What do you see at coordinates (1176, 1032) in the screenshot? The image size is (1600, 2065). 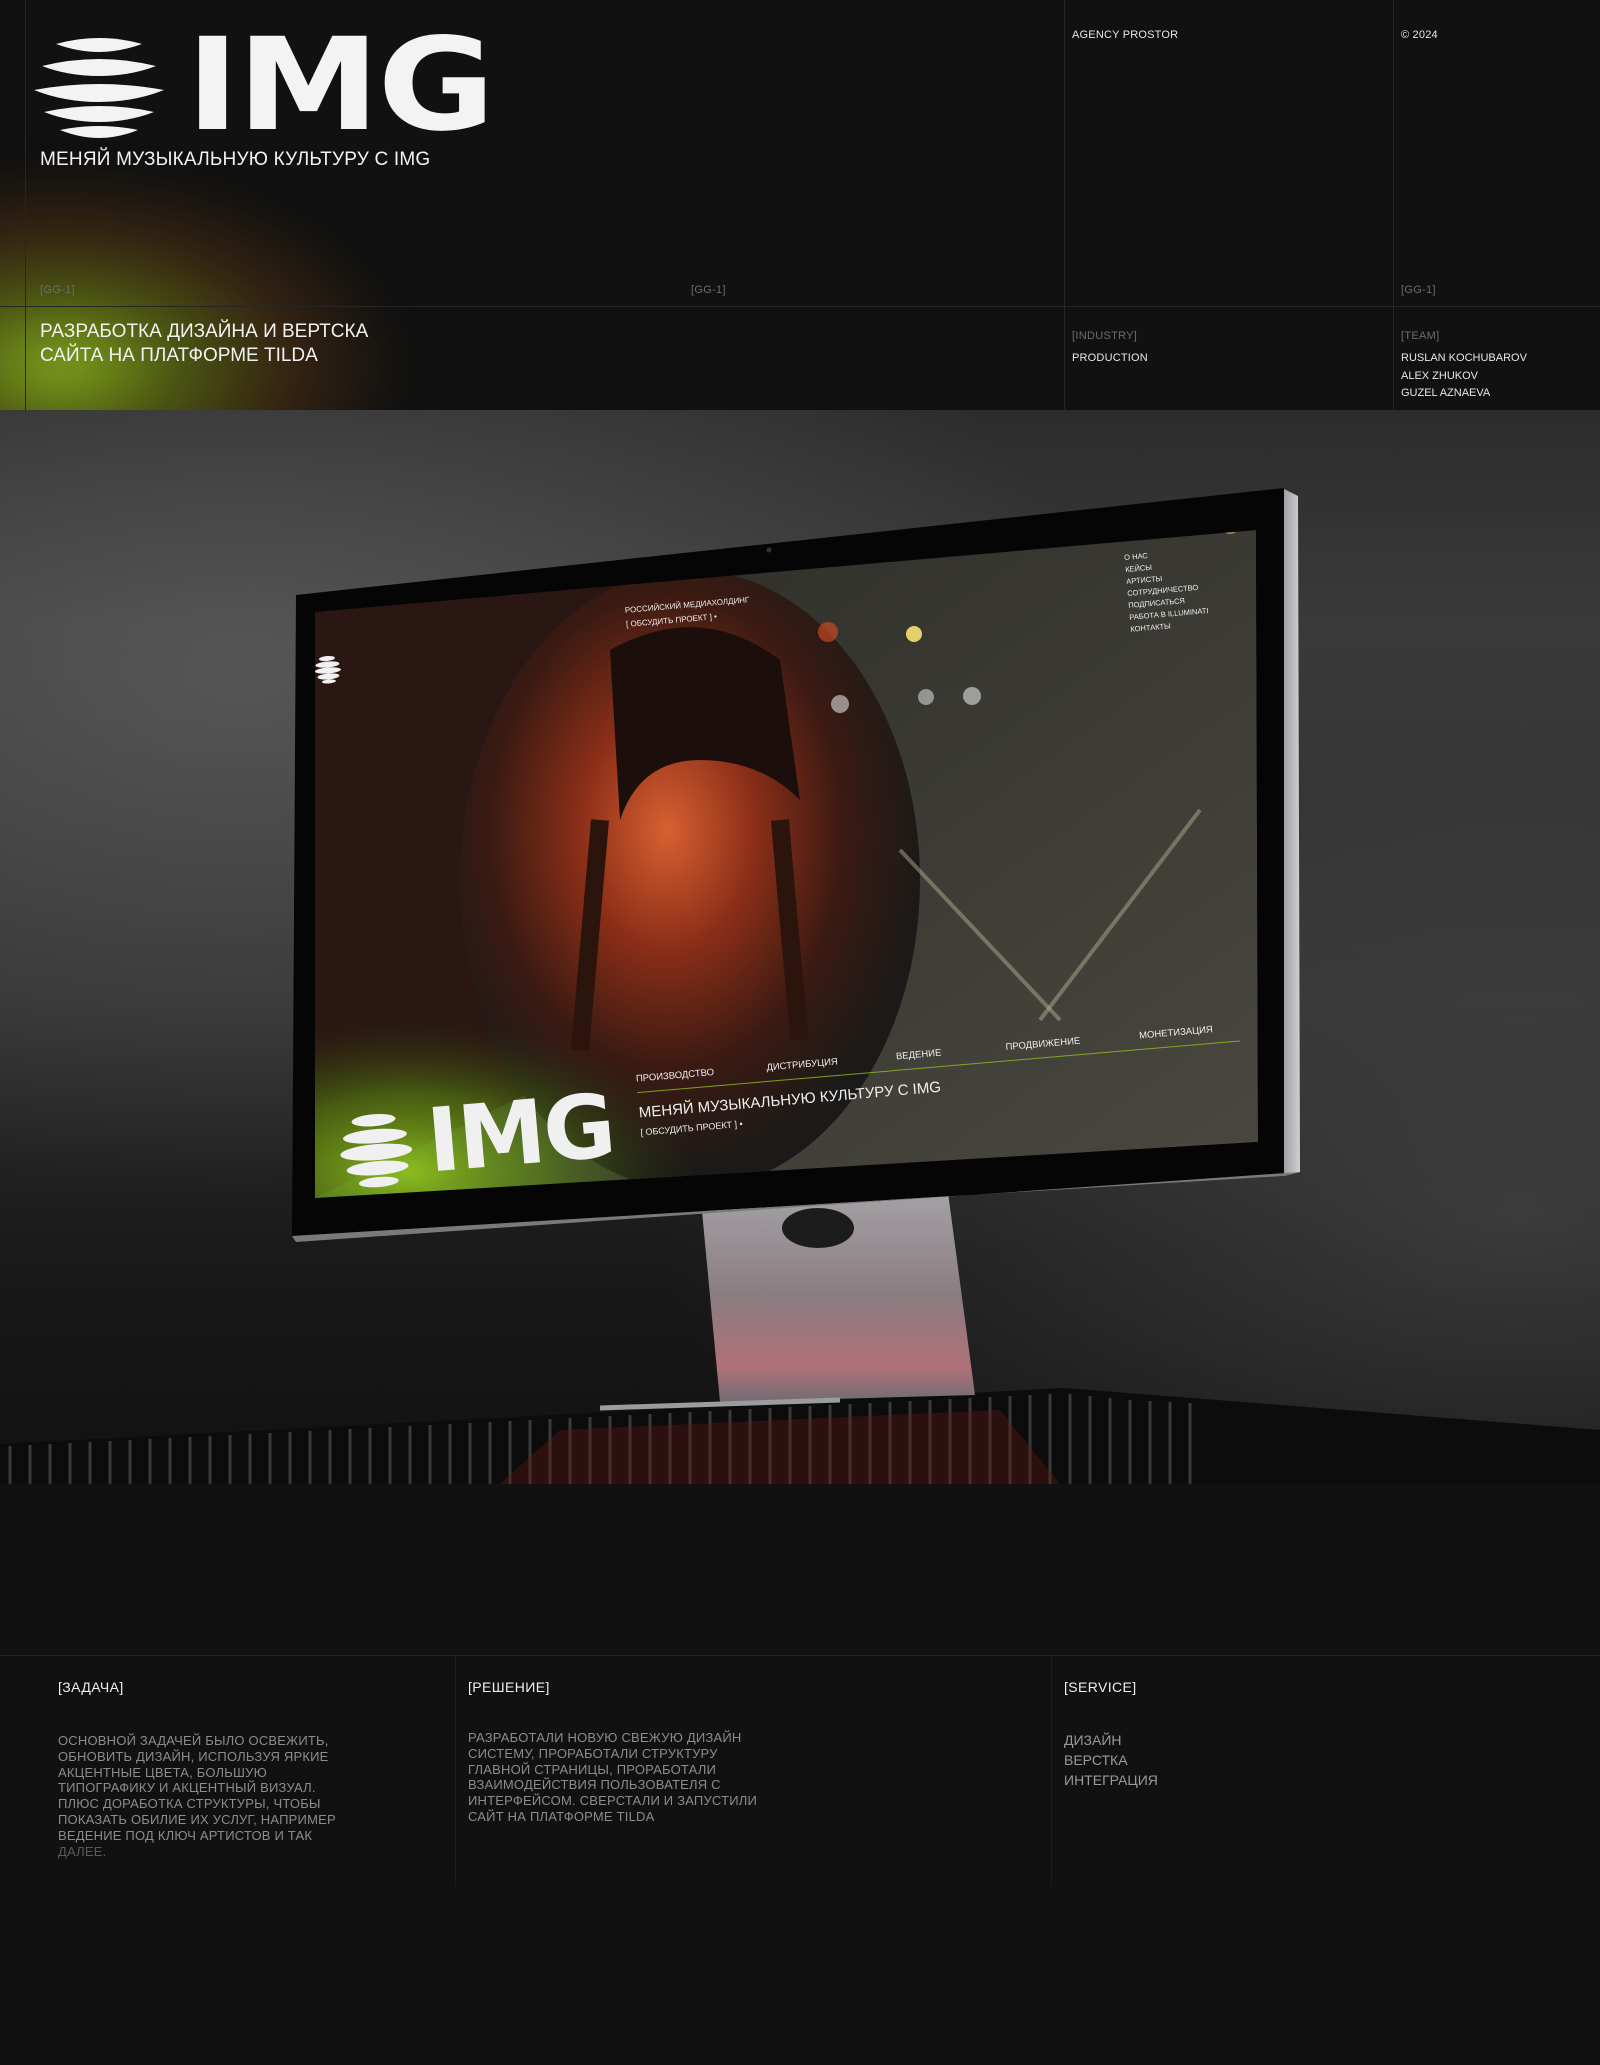 I see `preview-service-item: МОНЕТИЗАЦИЯ` at bounding box center [1176, 1032].